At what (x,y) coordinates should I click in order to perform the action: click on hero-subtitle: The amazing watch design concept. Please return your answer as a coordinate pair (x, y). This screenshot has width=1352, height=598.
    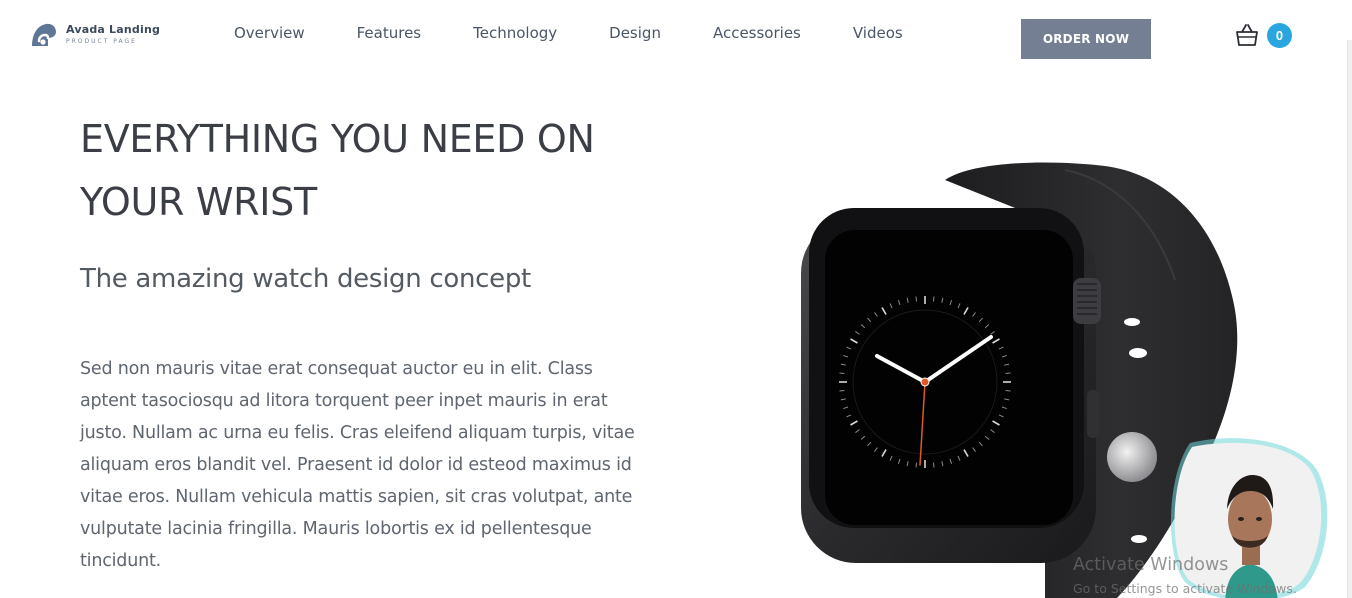
    Looking at the image, I should click on (305, 279).